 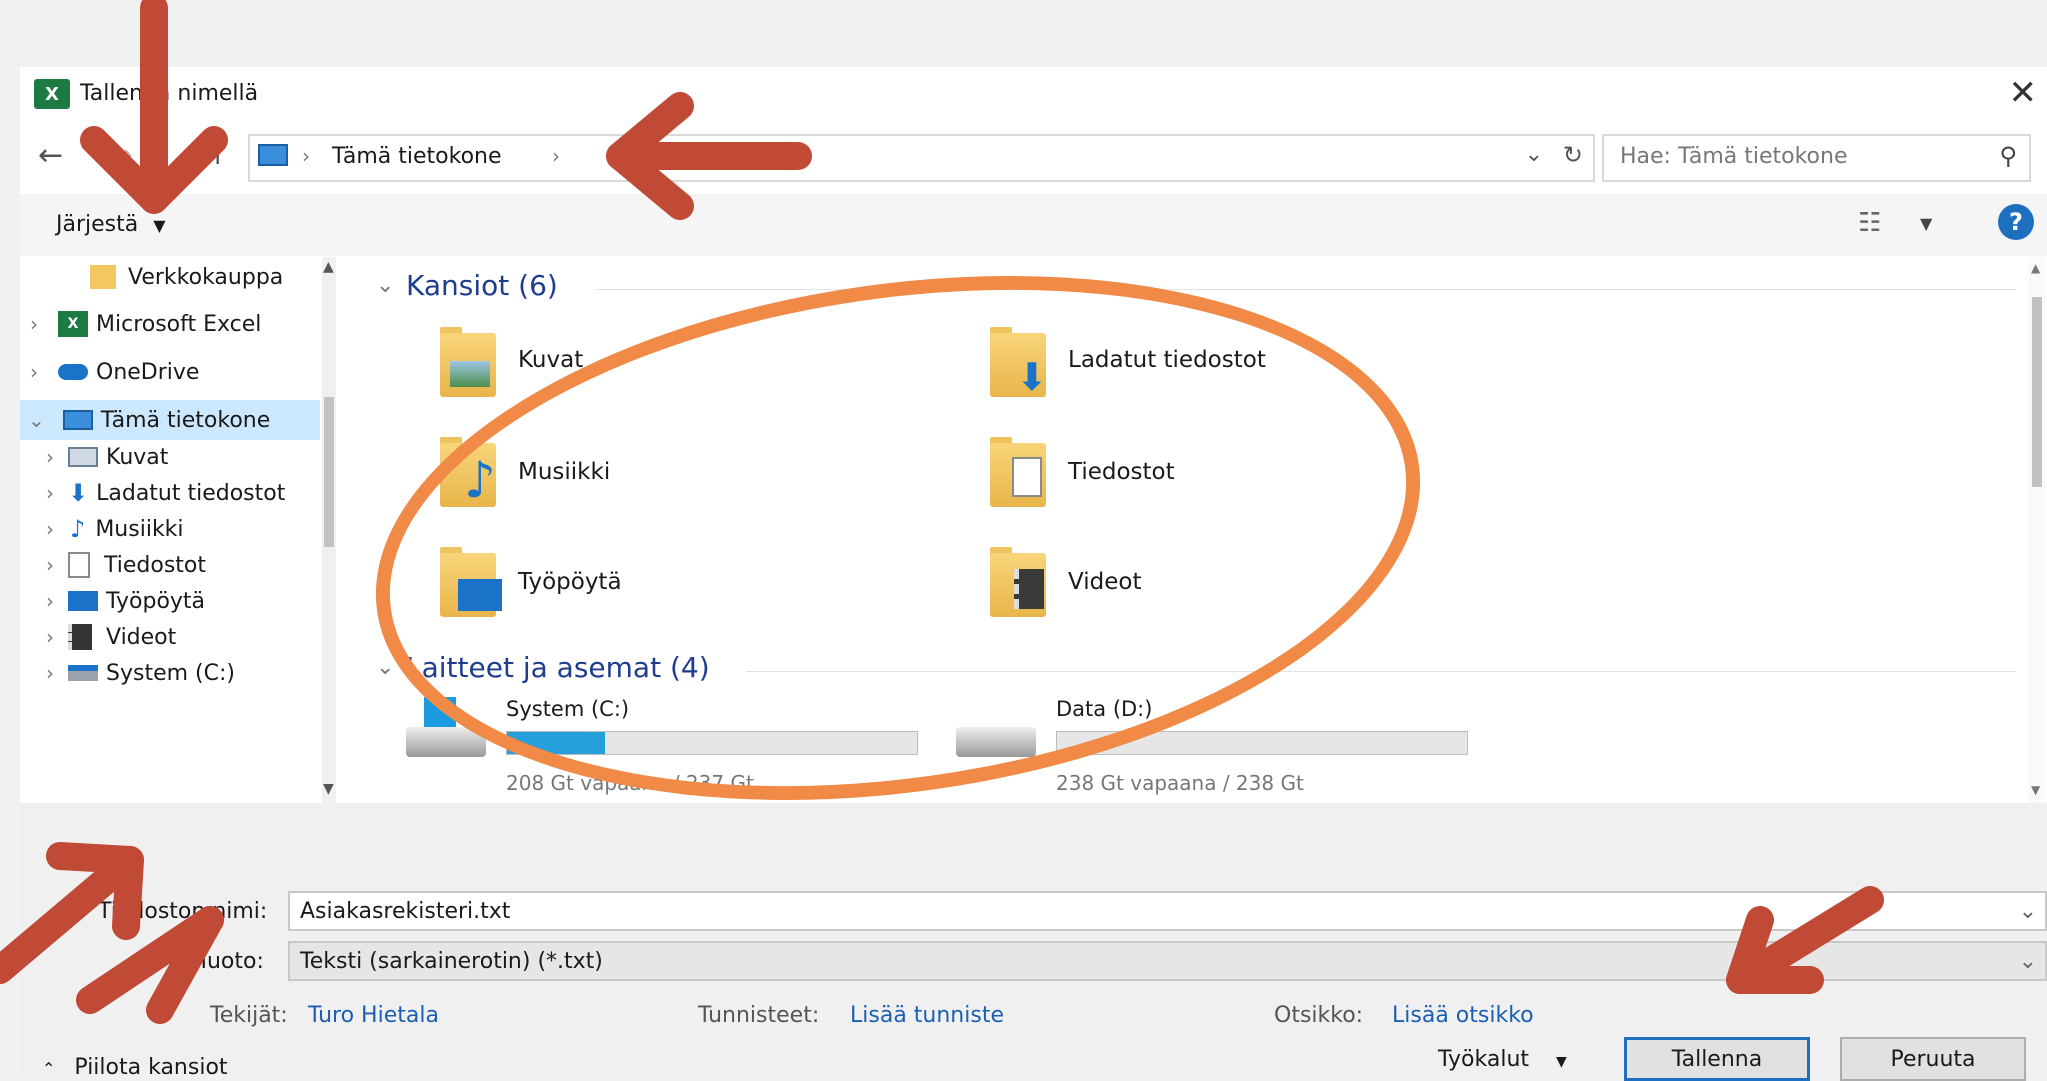 I want to click on hide-folders-button: ⌃ Piilota kansiot, so click(x=135, y=1067).